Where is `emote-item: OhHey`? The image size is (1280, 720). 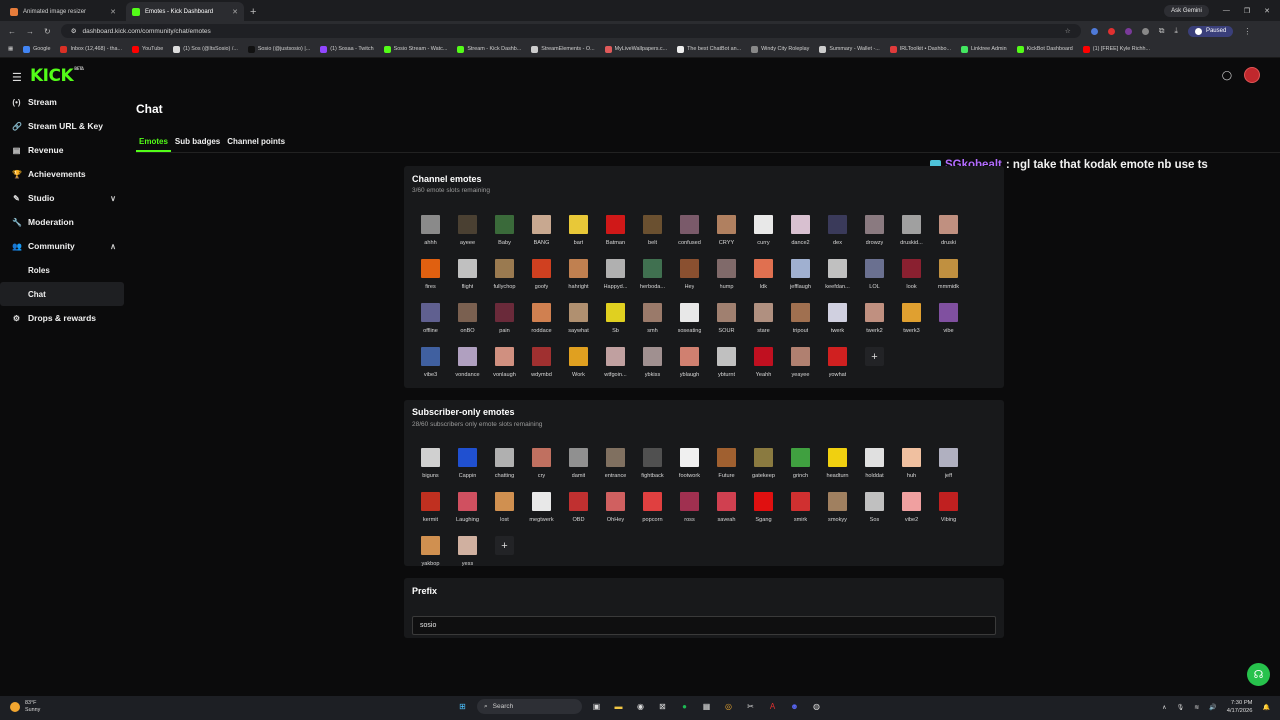
emote-item: OhHey is located at coordinates (615, 510).